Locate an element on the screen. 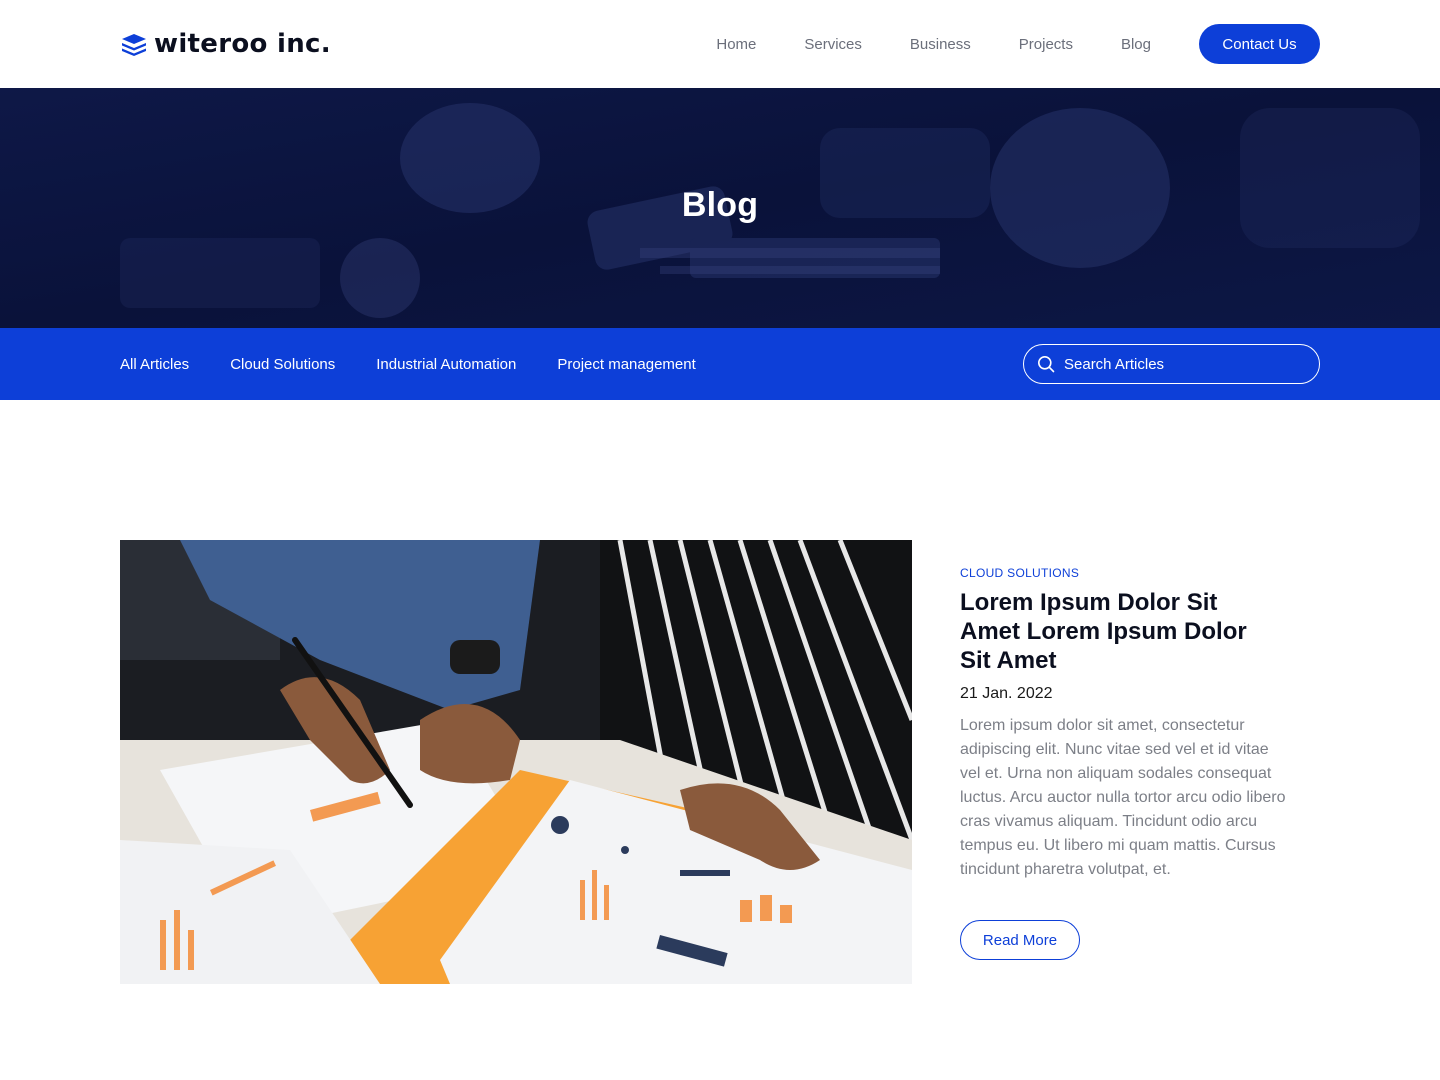  article-category: CLOUD SOLUTIONS is located at coordinates (1125, 573).